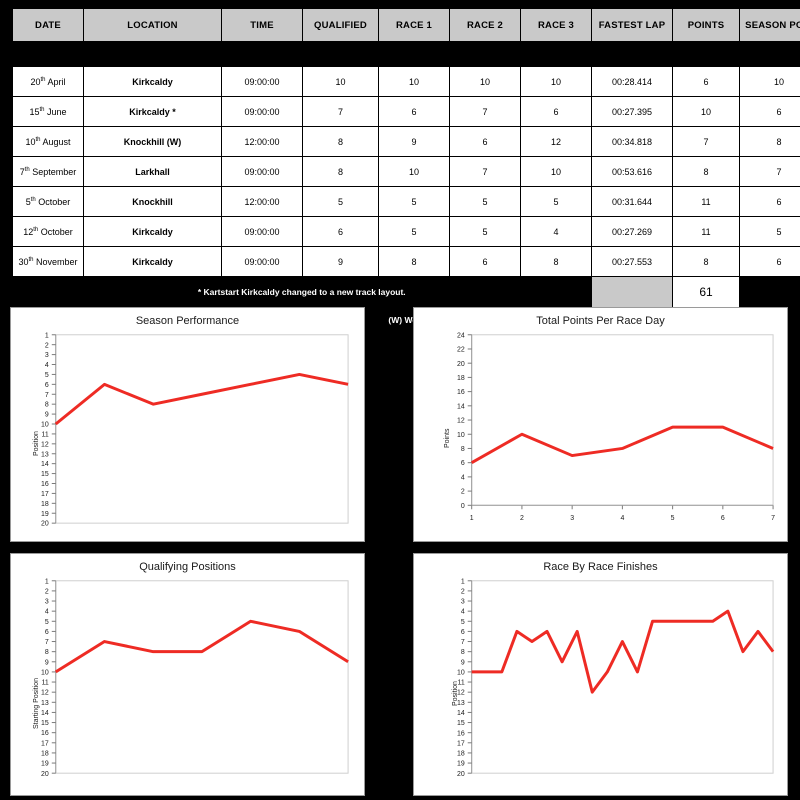 Image resolution: width=800 pixels, height=800 pixels. Describe the element at coordinates (414, 111) in the screenshot. I see `cell-race-1: 6` at that location.